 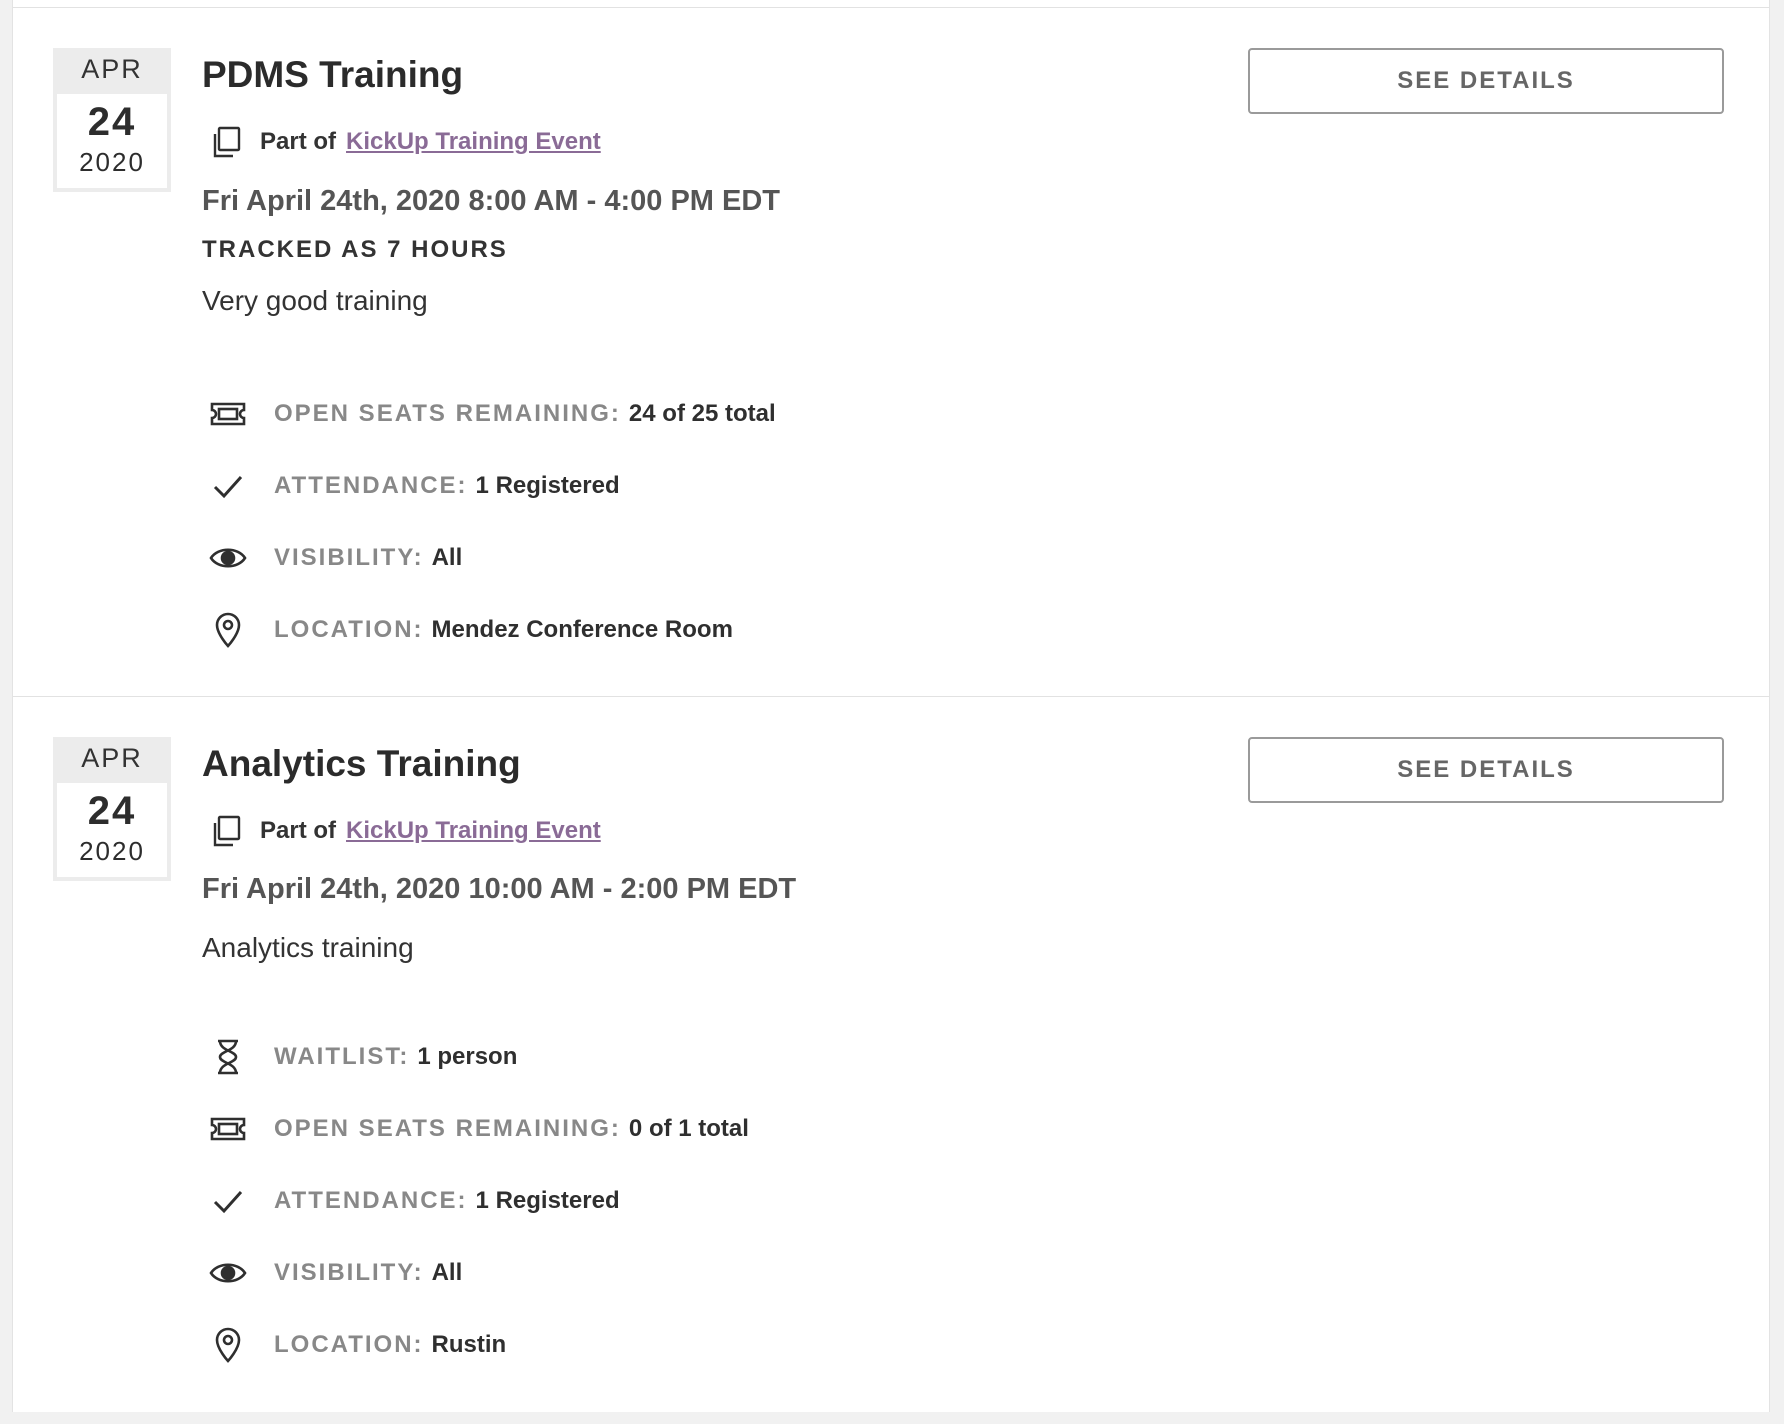 I want to click on meta-location: LOCATION: Mendez Conference Room, so click(x=470, y=630).